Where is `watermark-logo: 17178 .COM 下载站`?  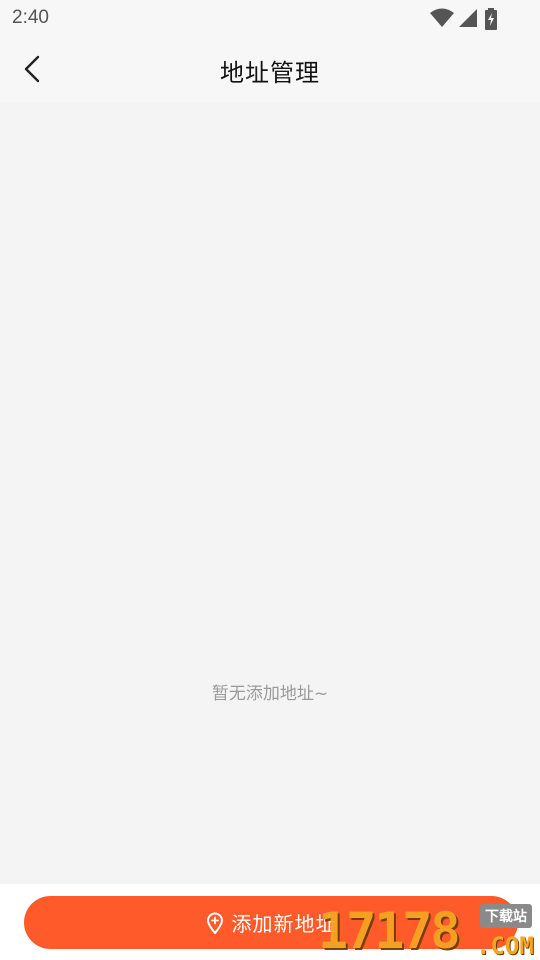
watermark-logo: 17178 .COM 下载站 is located at coordinates (429, 930).